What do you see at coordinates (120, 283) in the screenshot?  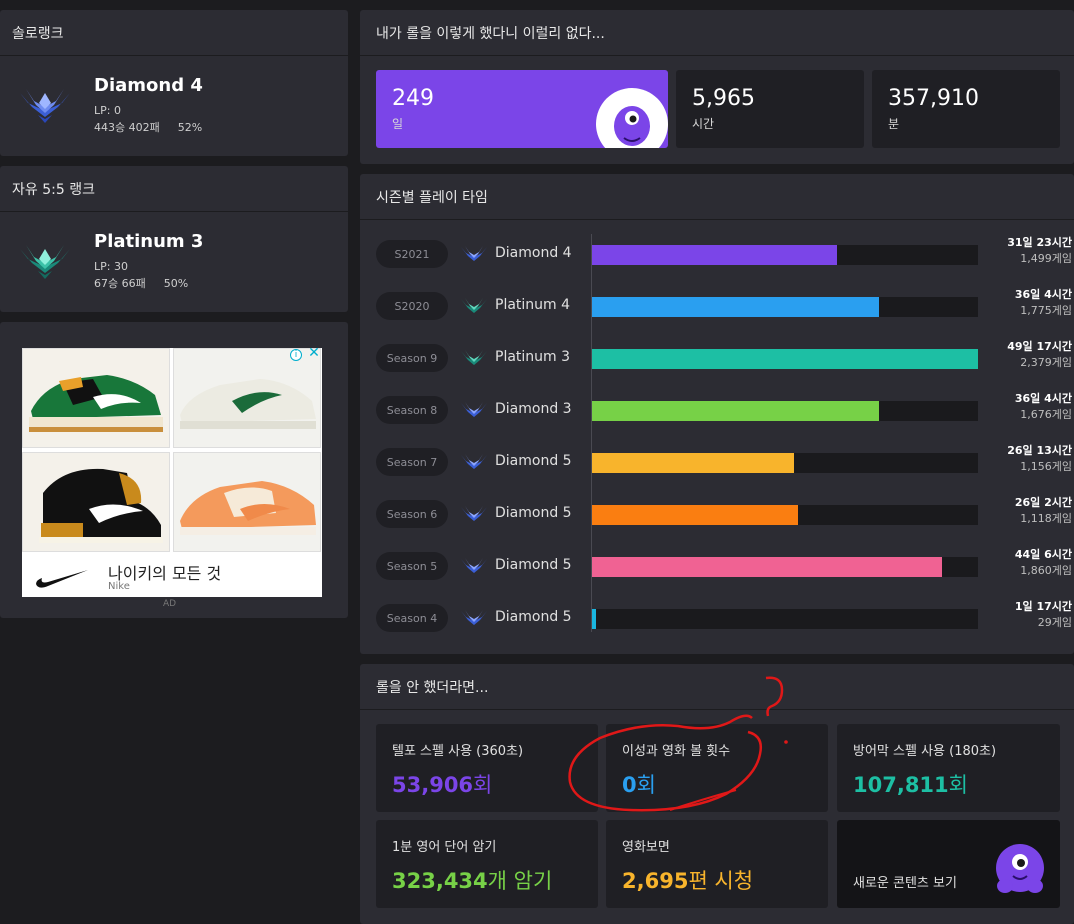 I see `flex-record: 67승 66패` at bounding box center [120, 283].